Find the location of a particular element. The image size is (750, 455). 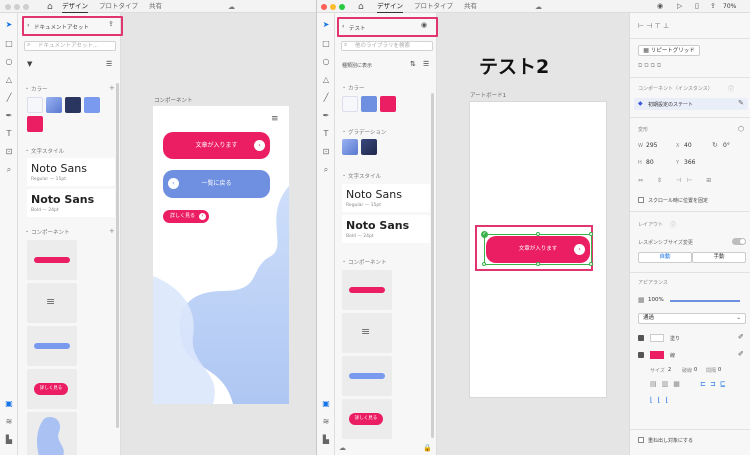

state-row: ◆ 初期設定のステート ✎ is located at coordinates (691, 104).